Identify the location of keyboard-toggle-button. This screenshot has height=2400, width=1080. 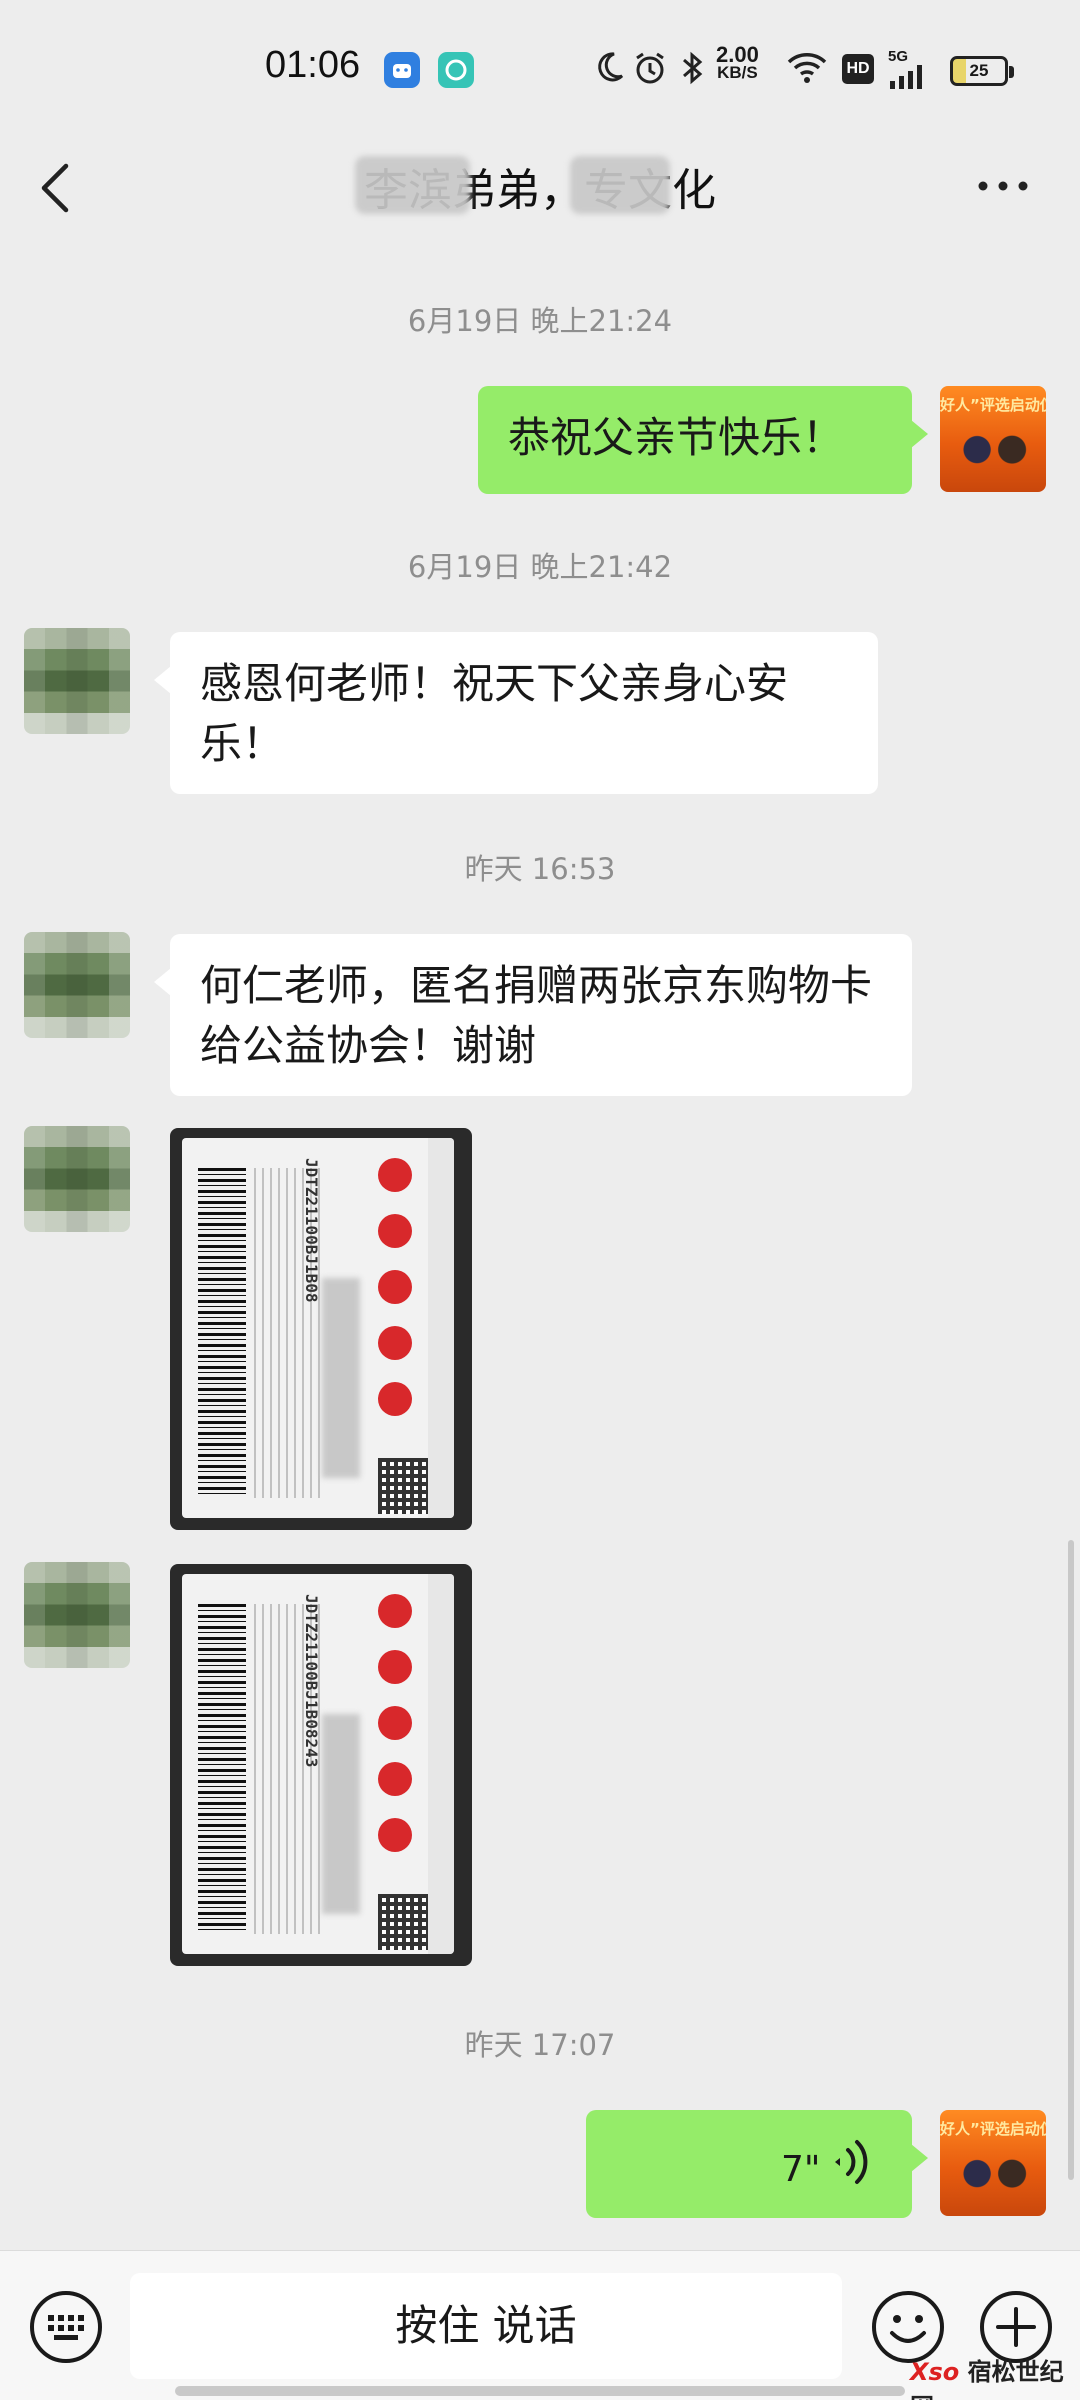
(66, 2327).